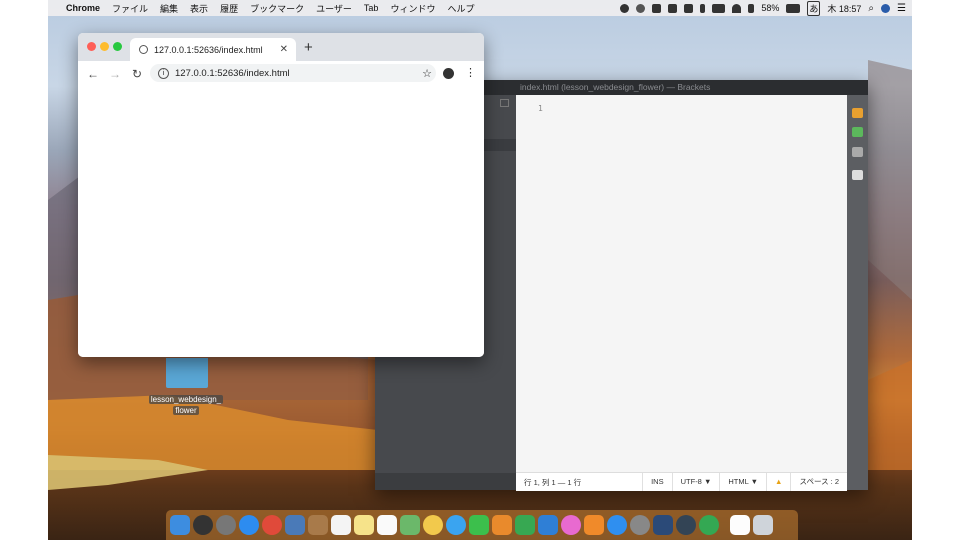 The width and height of the screenshot is (960, 540). What do you see at coordinates (180, 525) in the screenshot?
I see `finder-icon` at bounding box center [180, 525].